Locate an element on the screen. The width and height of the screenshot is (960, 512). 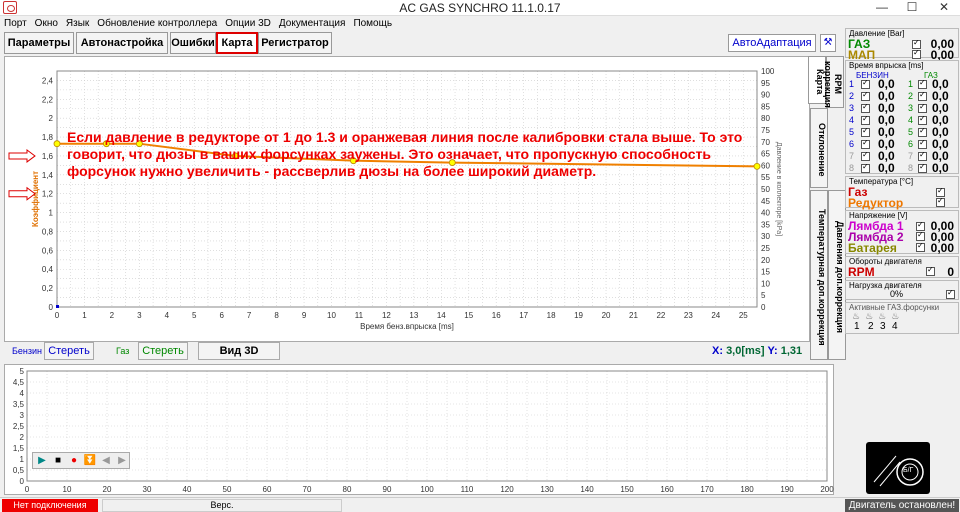
maximize-button: ☐ is located at coordinates (912, 8).